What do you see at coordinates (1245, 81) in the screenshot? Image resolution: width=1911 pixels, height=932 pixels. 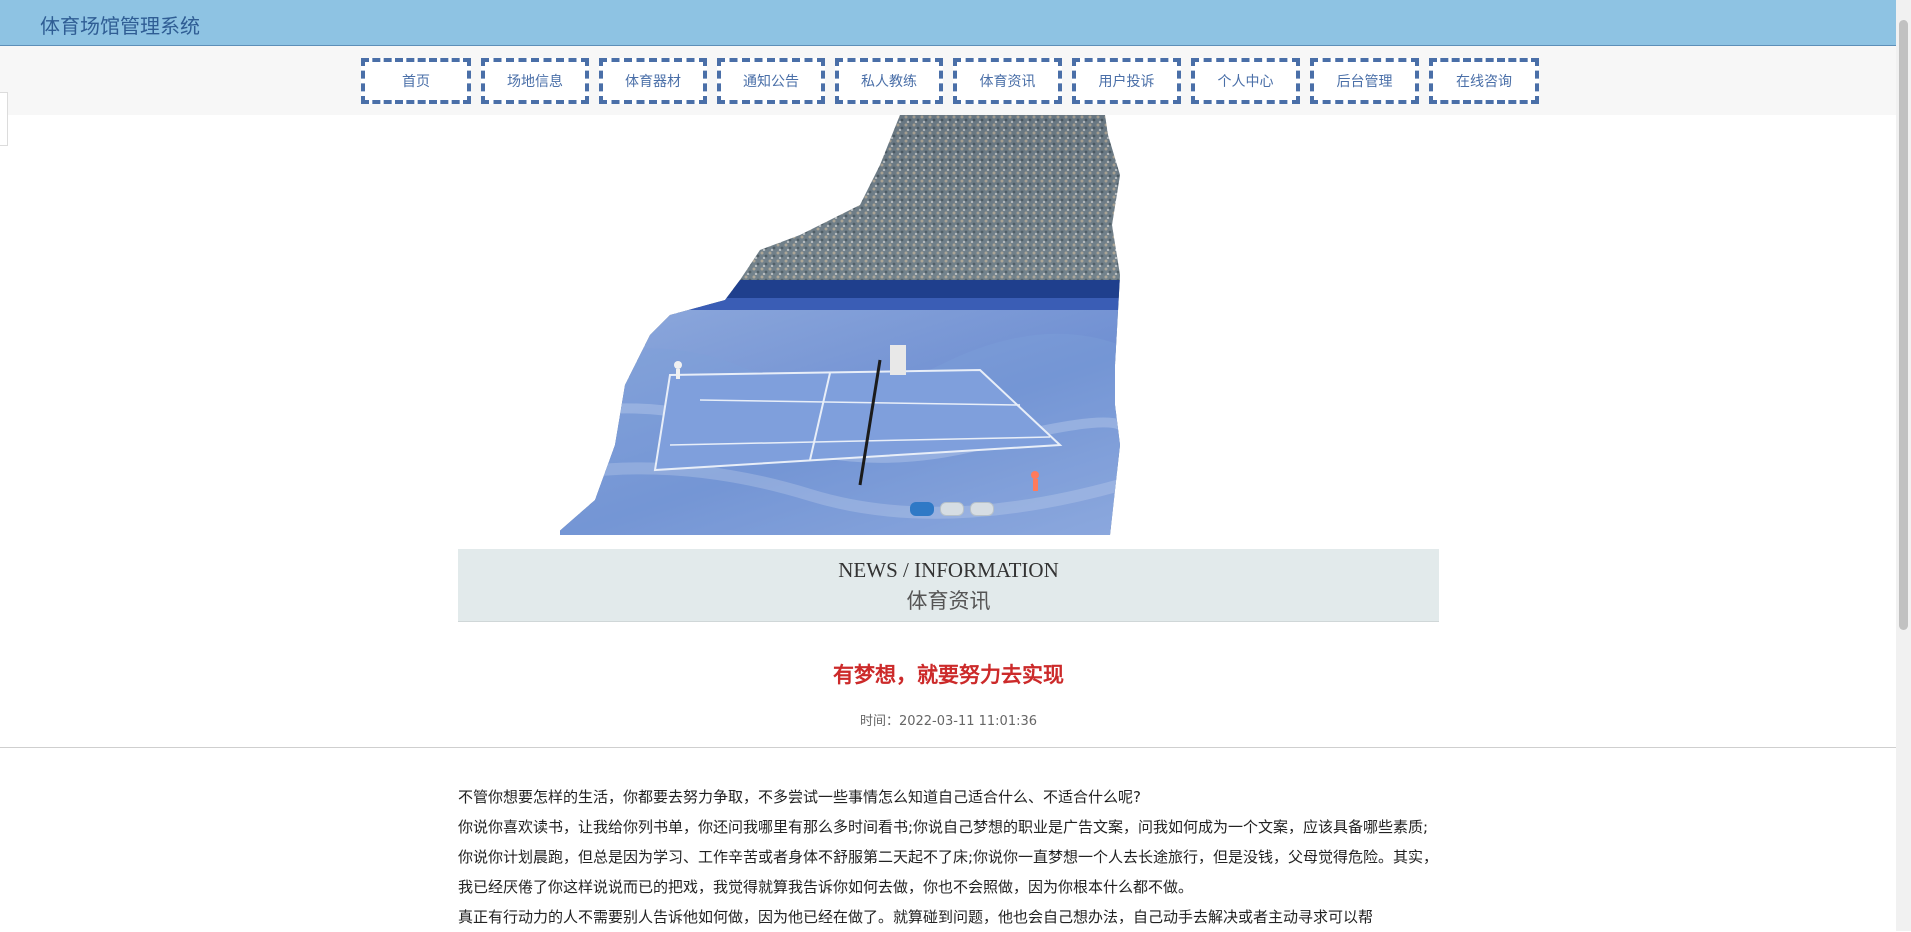 I see `nav-item-personal-center: 个人中心` at bounding box center [1245, 81].